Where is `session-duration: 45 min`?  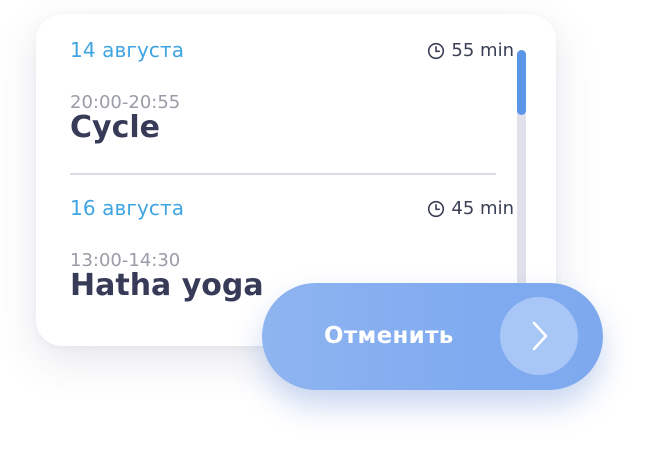 session-duration: 45 min is located at coordinates (470, 208).